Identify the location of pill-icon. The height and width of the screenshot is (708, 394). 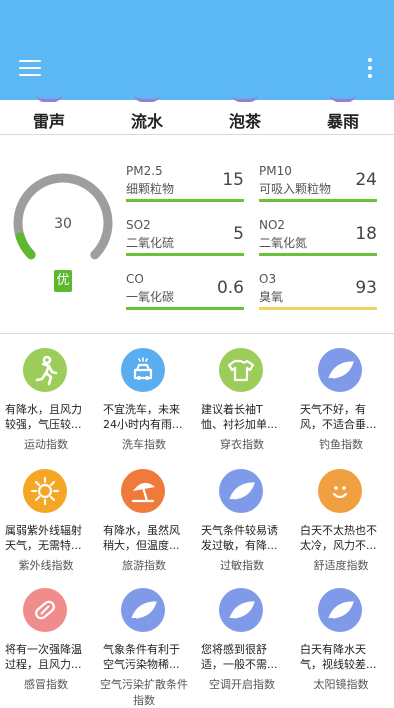
(45, 610).